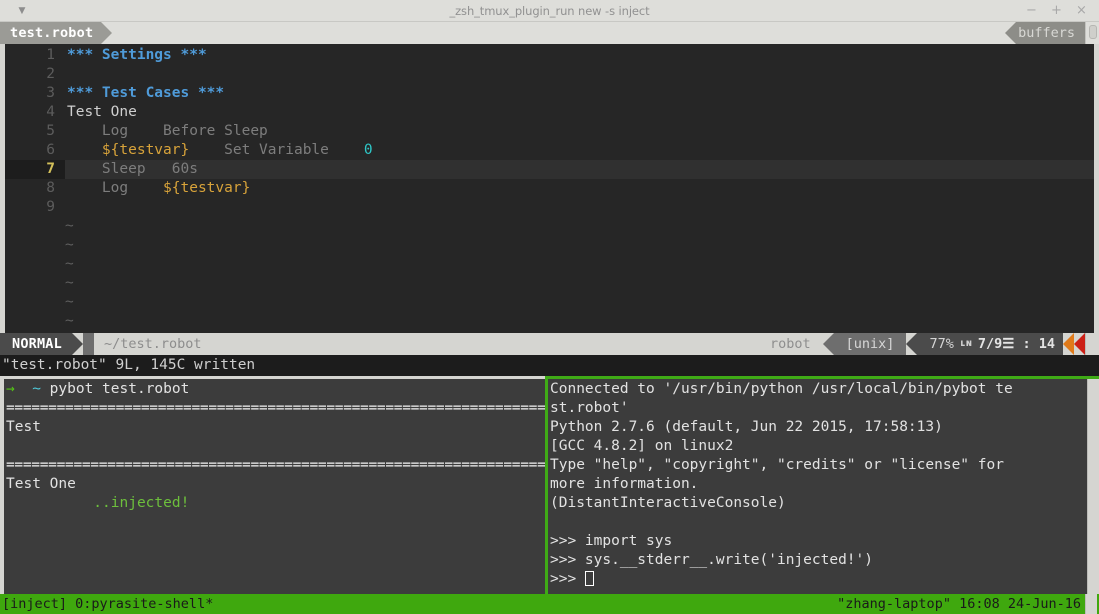 The image size is (1099, 614). I want to click on terminal-line: >>> sys.__stderr__.write('injected!'), so click(818, 560).